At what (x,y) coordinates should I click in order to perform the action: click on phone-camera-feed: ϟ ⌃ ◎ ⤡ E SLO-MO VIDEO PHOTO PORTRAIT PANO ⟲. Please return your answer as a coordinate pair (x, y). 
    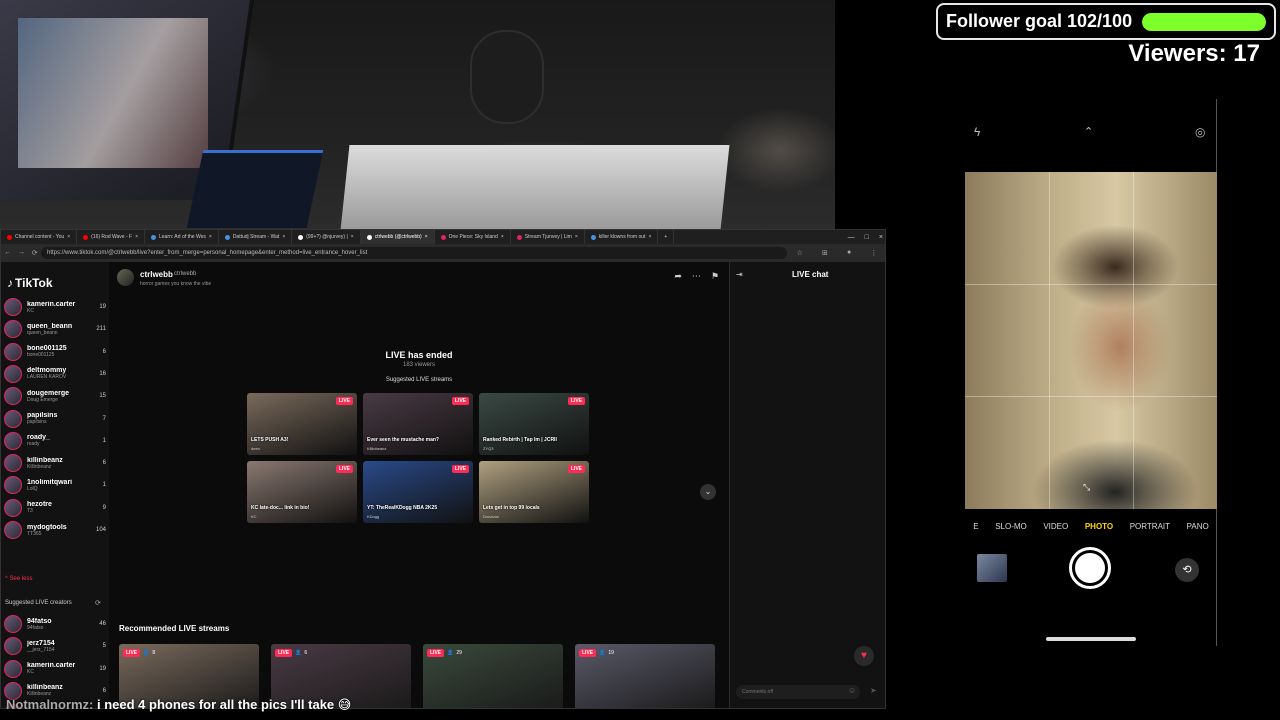
    Looking at the image, I should click on (1091, 372).